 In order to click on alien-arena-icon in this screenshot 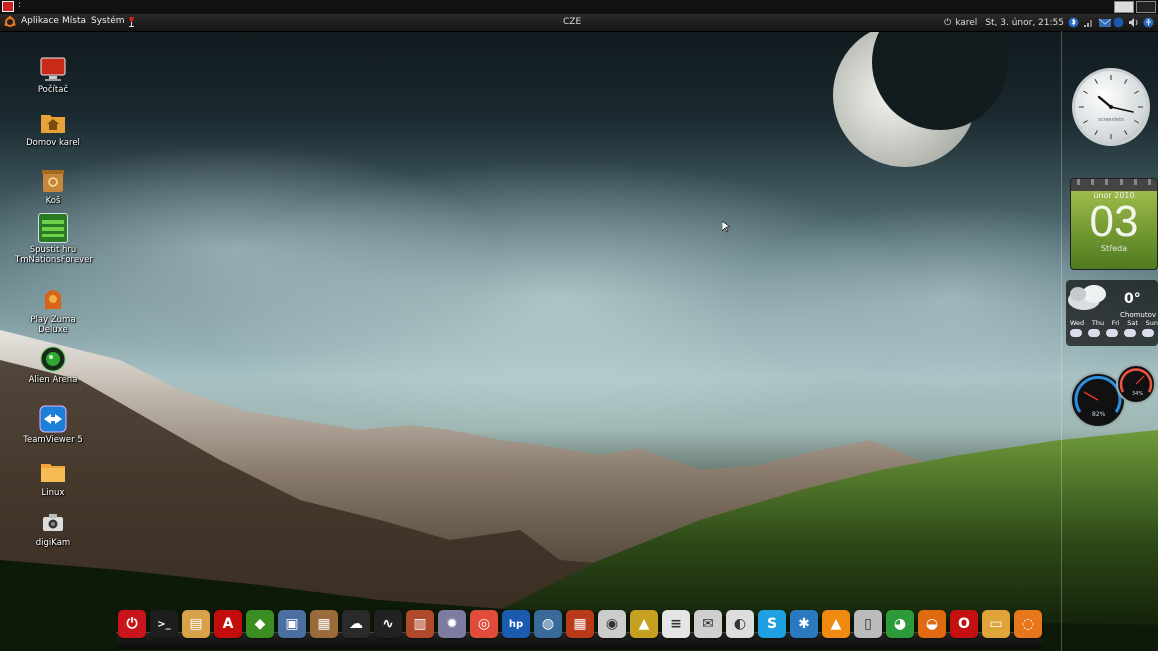, I will do `click(53, 359)`.